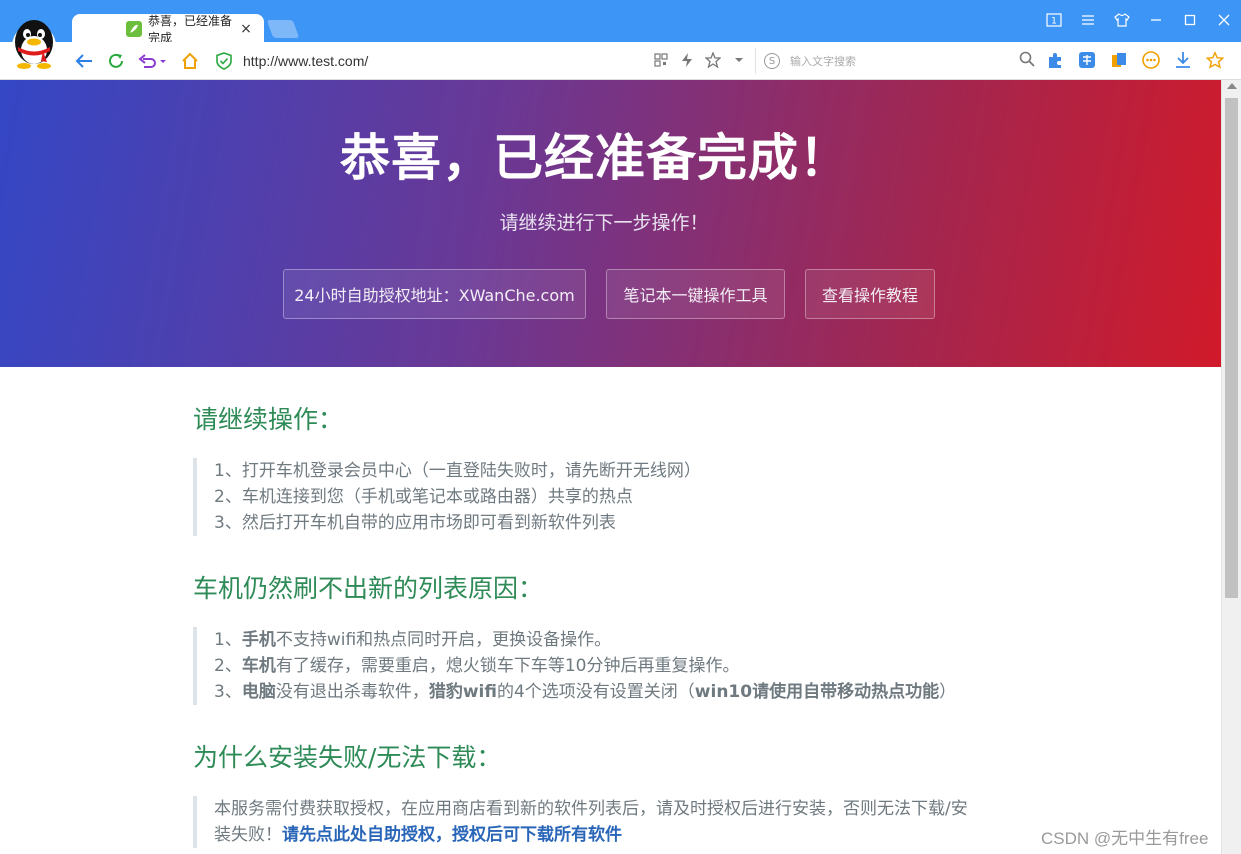 The width and height of the screenshot is (1241, 854). I want to click on refresh-icon, so click(116, 61).